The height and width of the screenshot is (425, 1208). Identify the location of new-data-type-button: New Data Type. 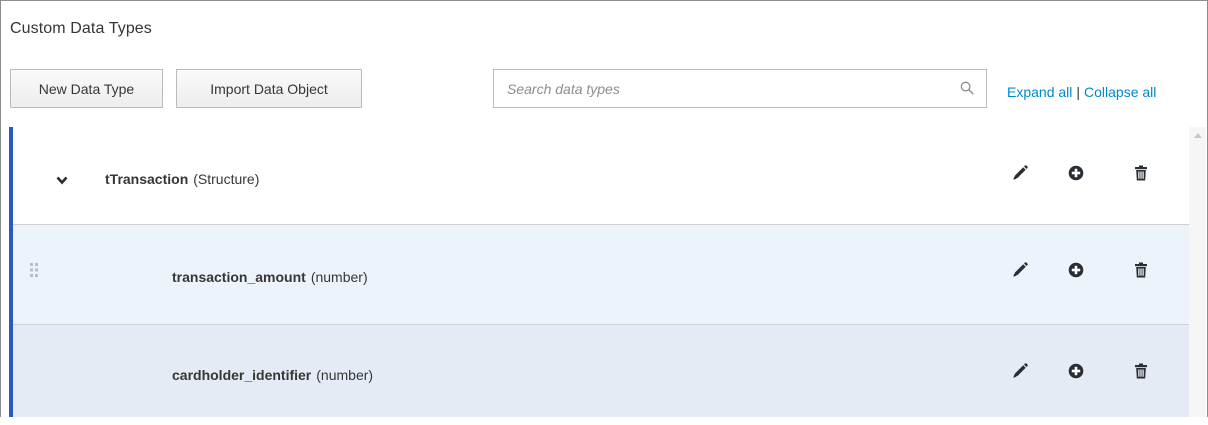
(86, 88).